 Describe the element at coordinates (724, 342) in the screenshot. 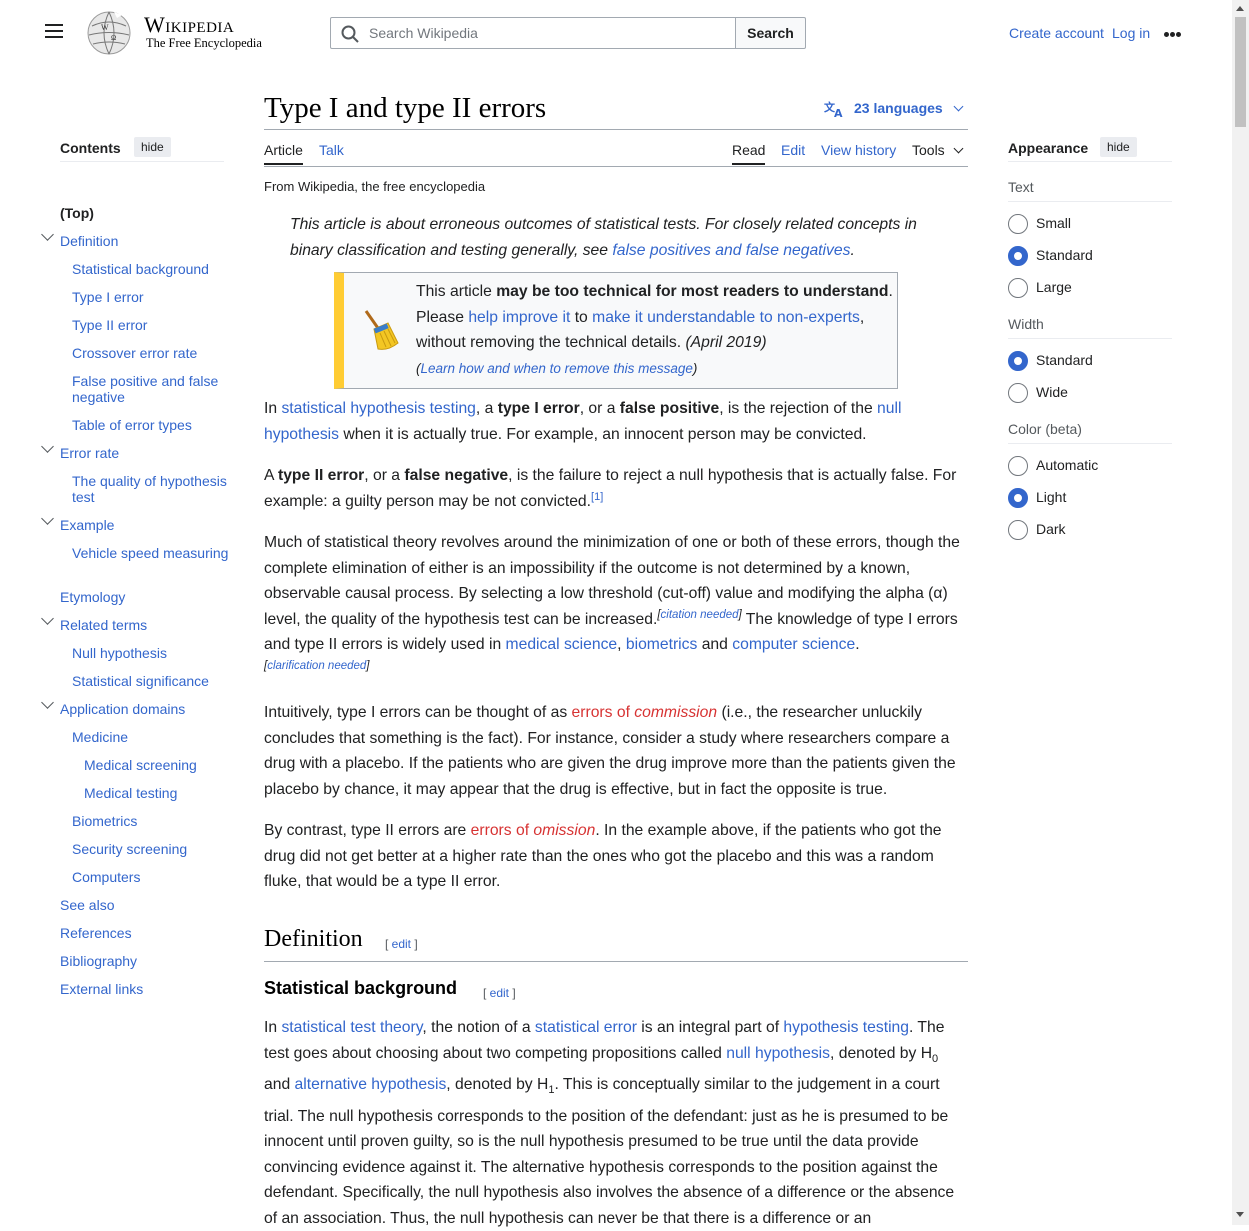

I see `notice-date: (April 2019)` at that location.